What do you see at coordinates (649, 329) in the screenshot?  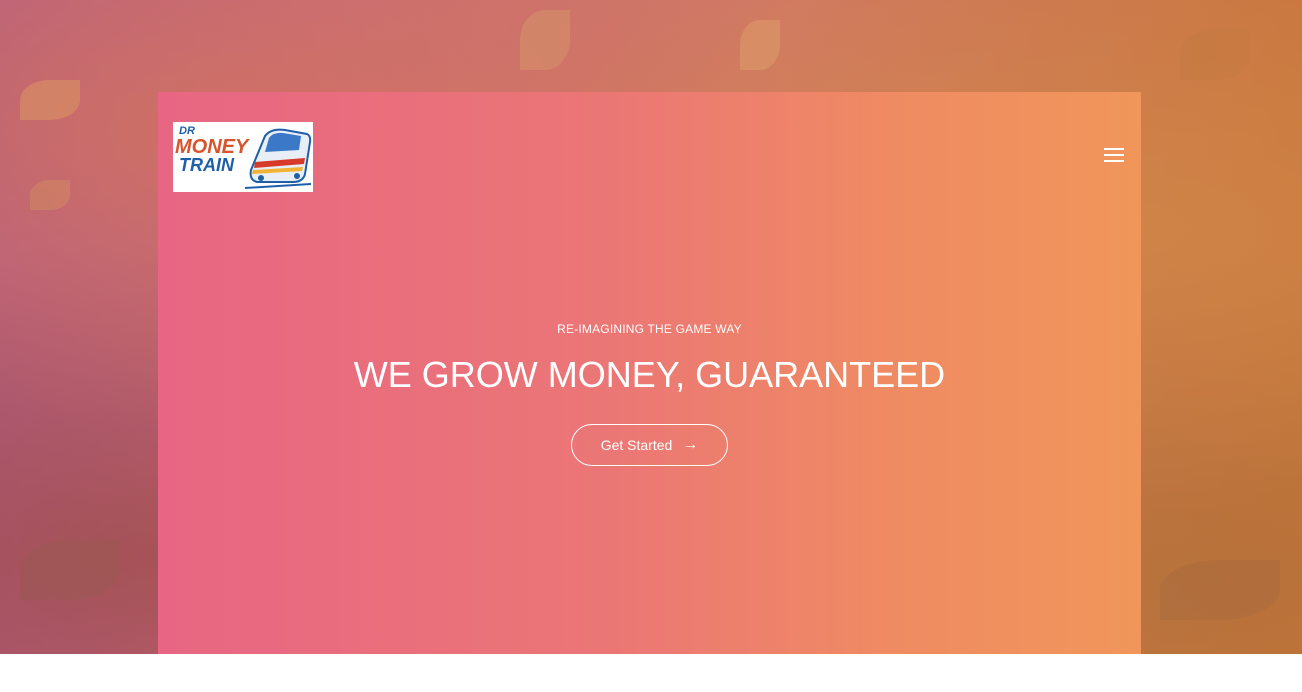 I see `hero-tagline: RE-IMAGINING THE GAME WAY` at bounding box center [649, 329].